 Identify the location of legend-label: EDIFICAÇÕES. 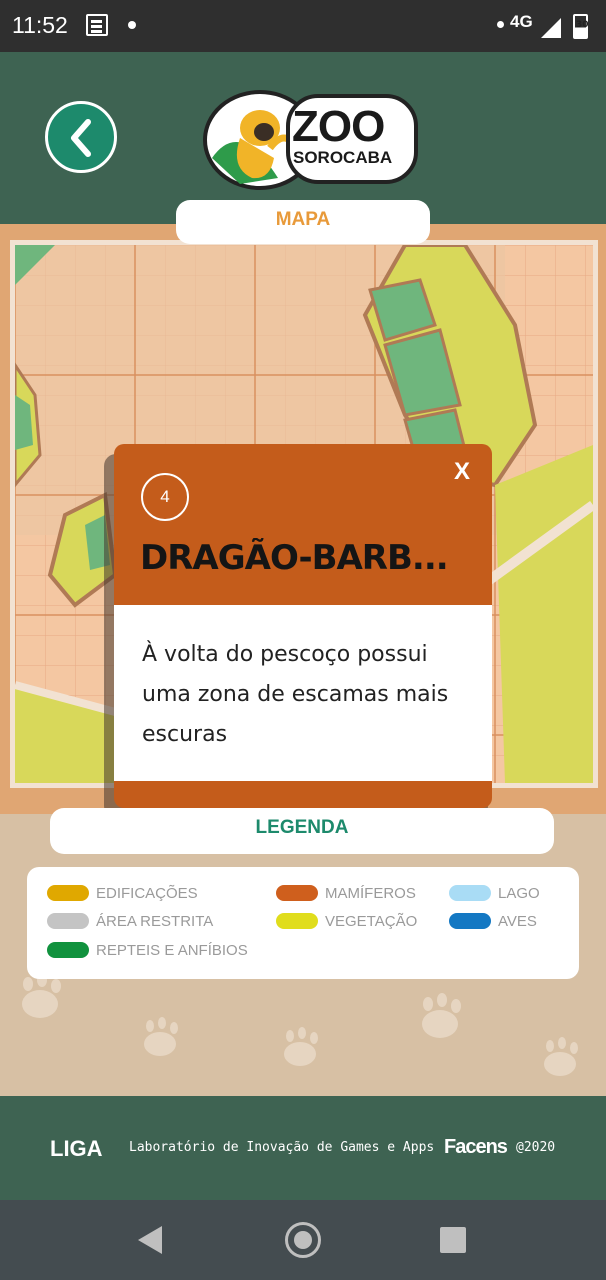
(147, 893).